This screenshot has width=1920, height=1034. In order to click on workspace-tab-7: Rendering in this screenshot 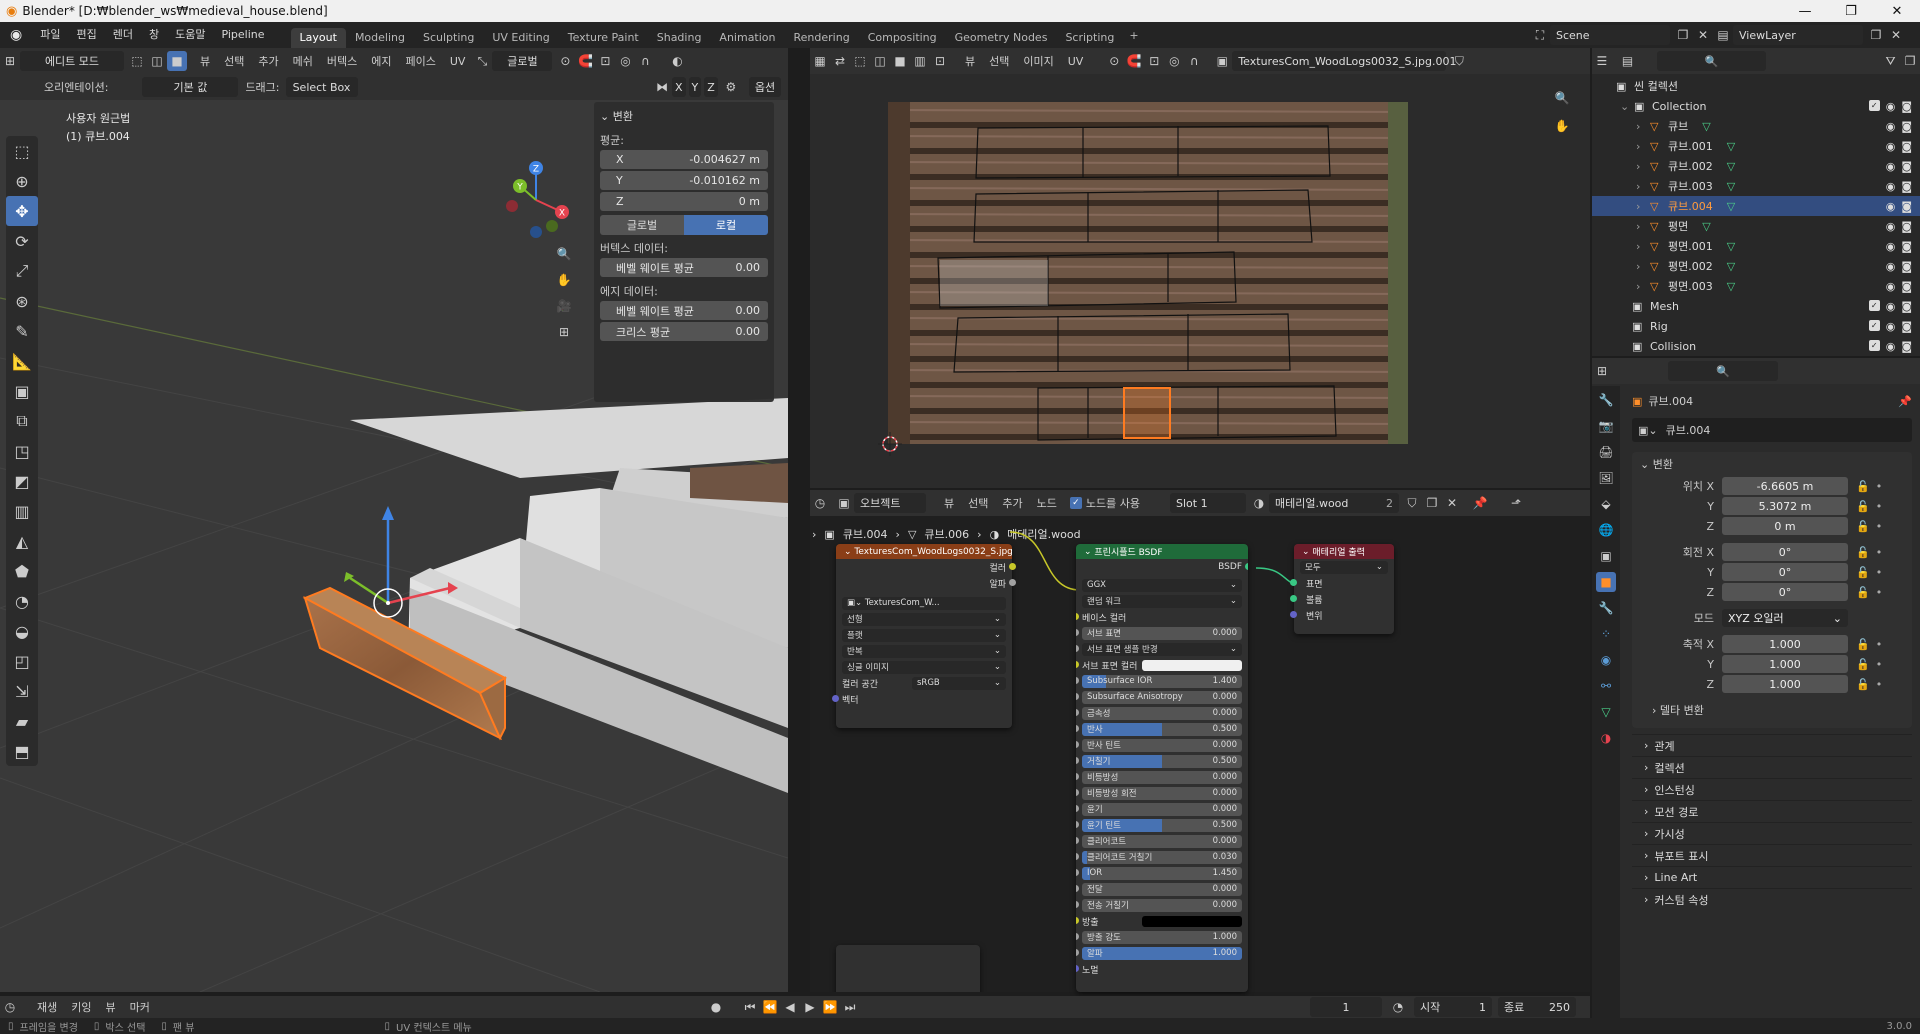, I will do `click(822, 38)`.